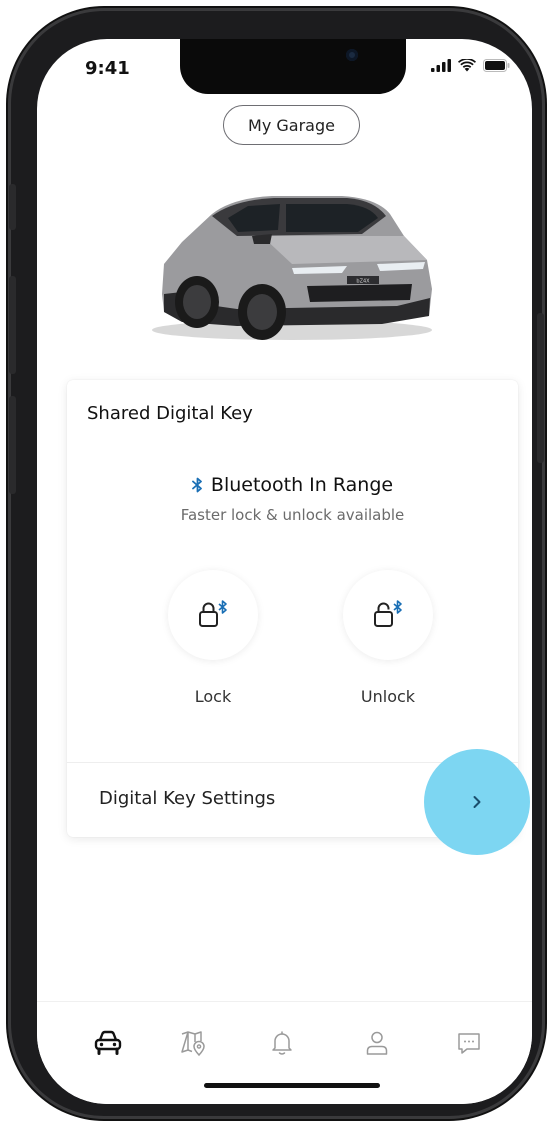  I want to click on front-camera, so click(352, 55).